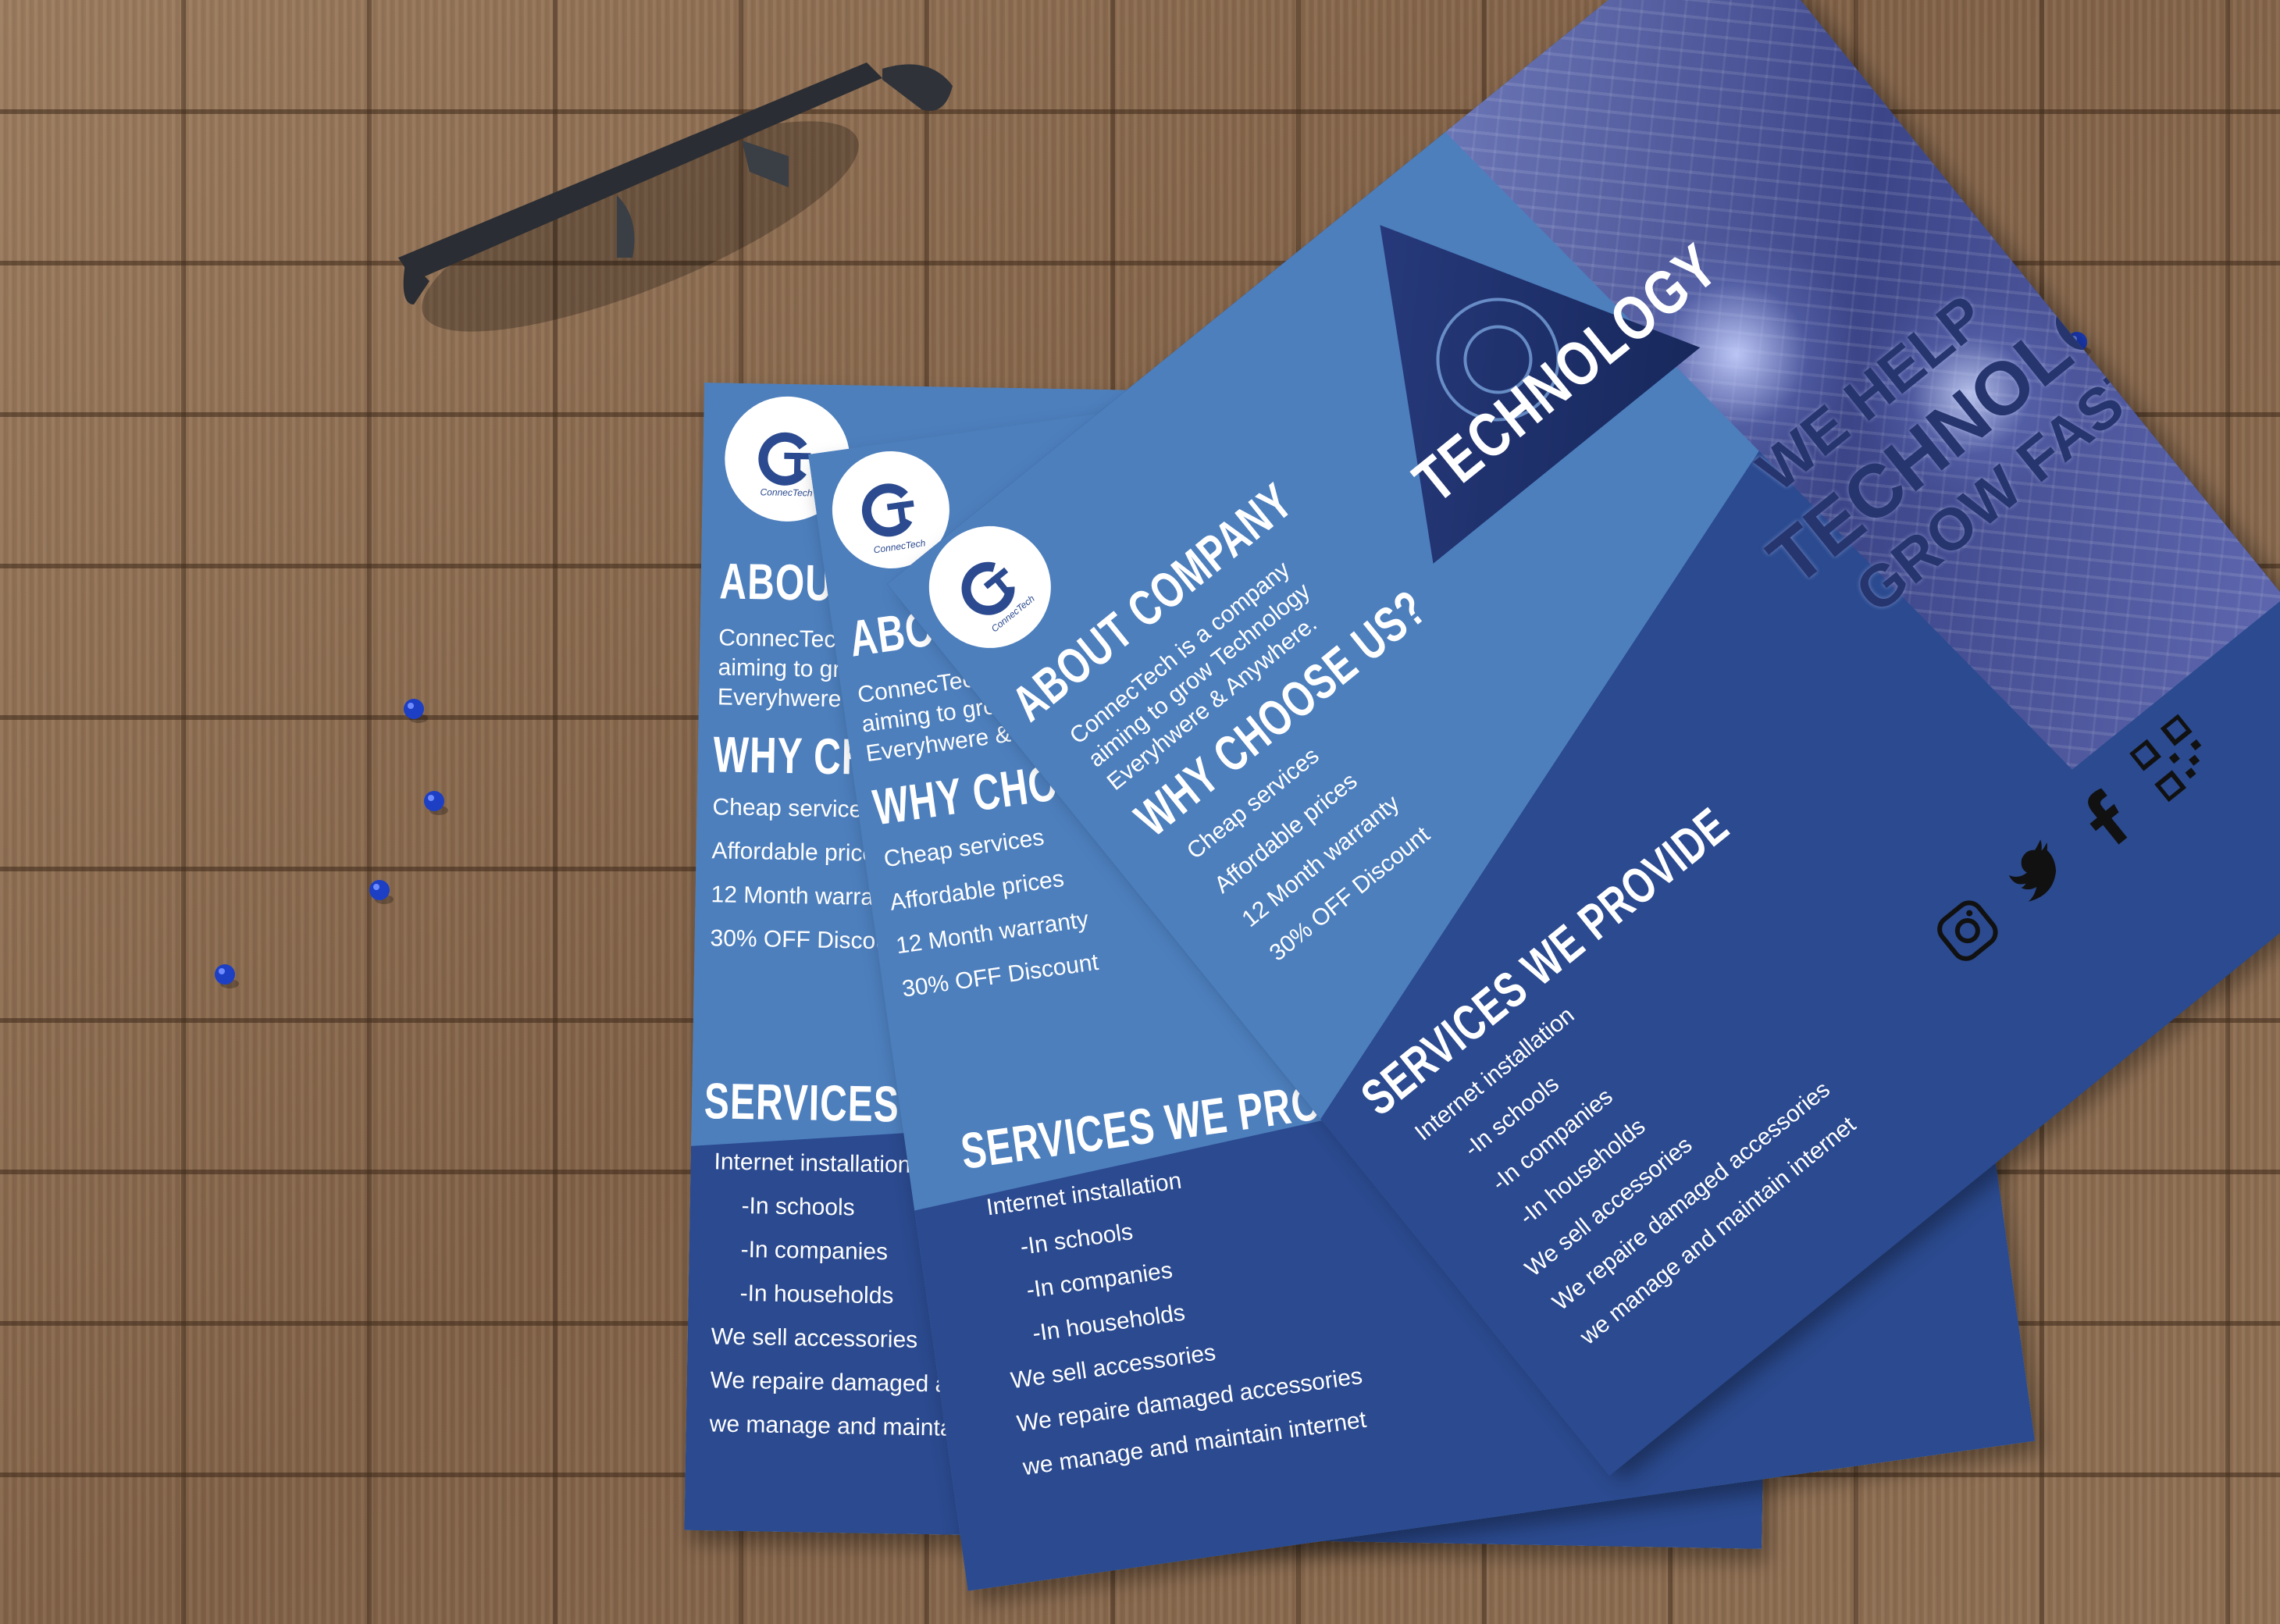 Image resolution: width=2280 pixels, height=1624 pixels. I want to click on logo-text: ConnecTech, so click(786, 492).